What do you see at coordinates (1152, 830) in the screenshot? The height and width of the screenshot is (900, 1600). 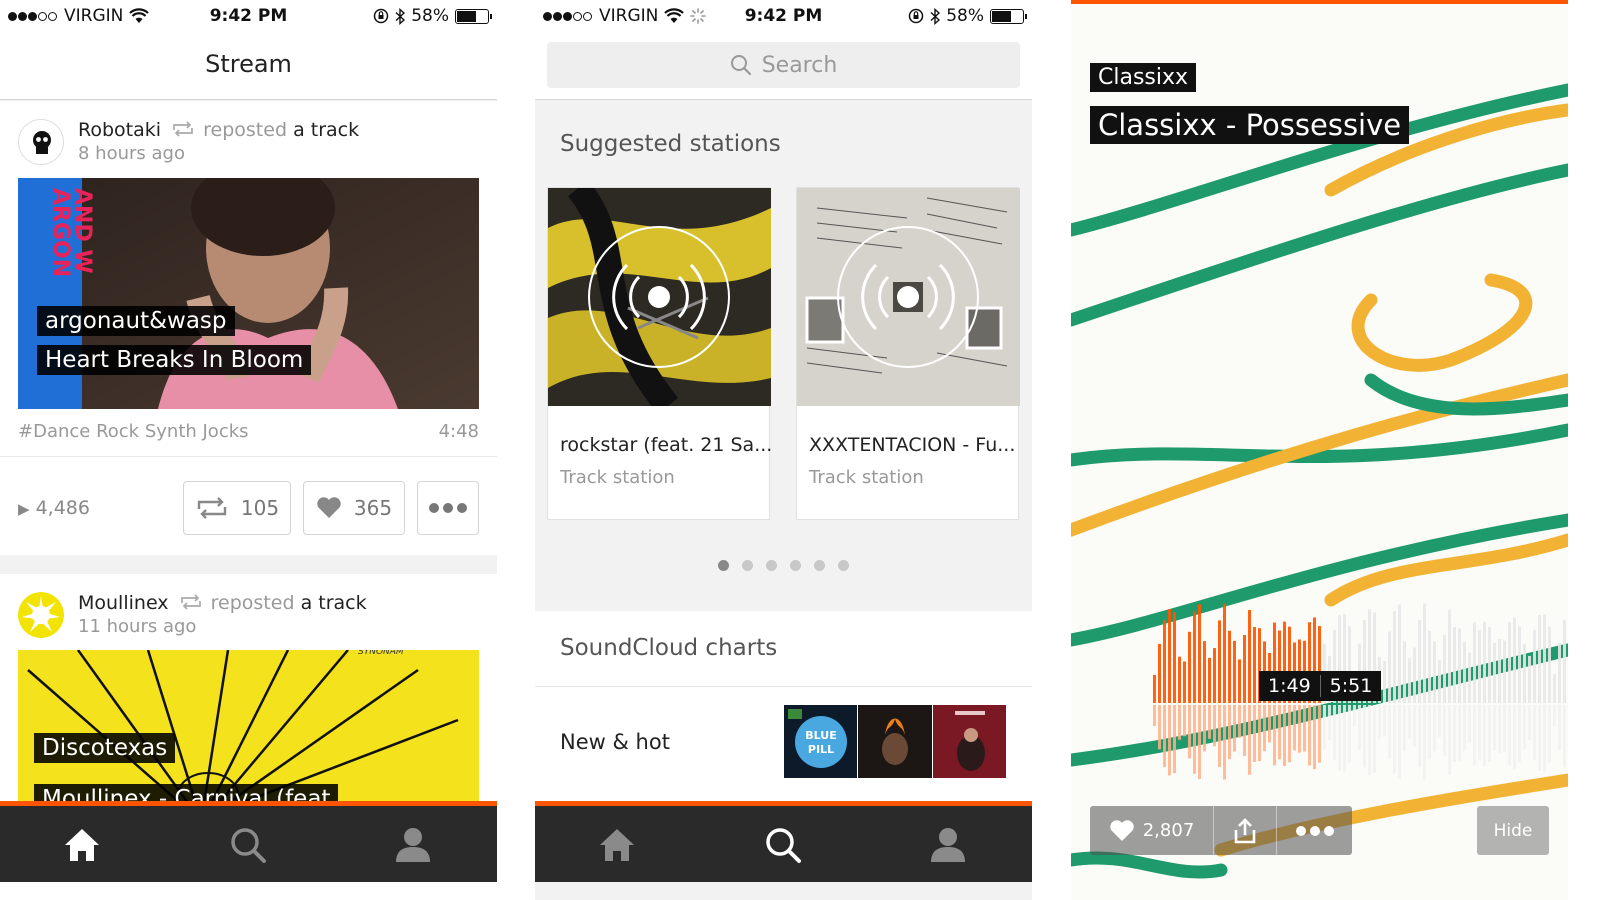 I see `like-button: 2,807` at bounding box center [1152, 830].